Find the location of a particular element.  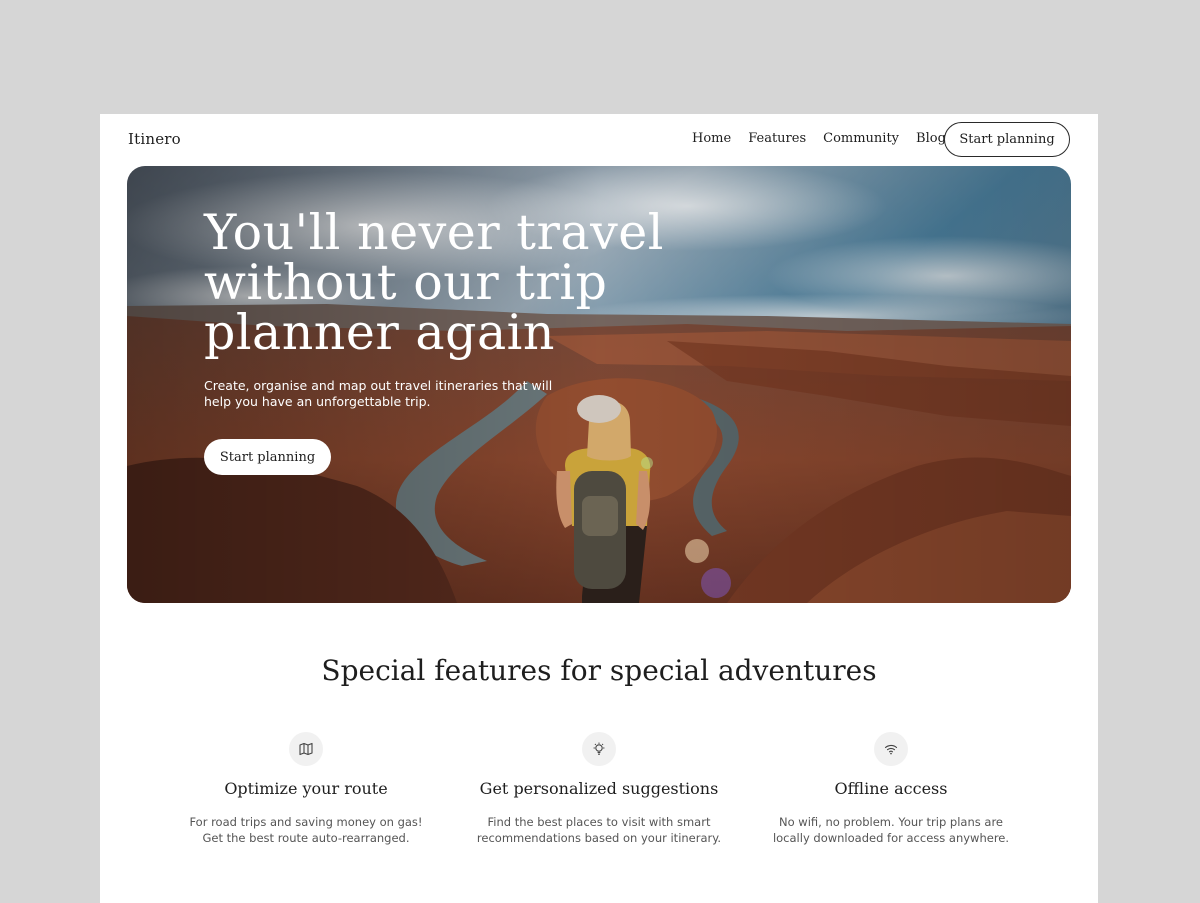

lightbulb-icon is located at coordinates (599, 749).